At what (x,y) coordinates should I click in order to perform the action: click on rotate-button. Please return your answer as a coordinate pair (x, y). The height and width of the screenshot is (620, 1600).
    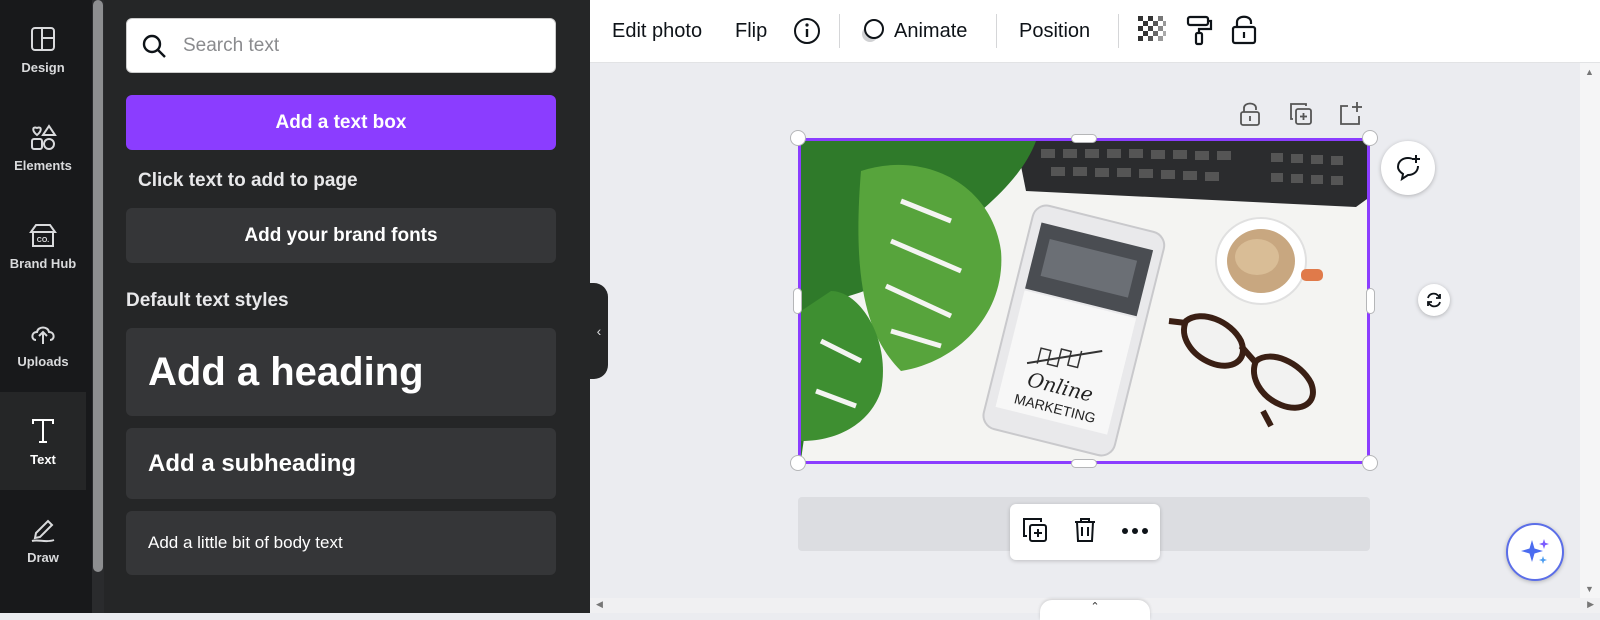
    Looking at the image, I should click on (1434, 300).